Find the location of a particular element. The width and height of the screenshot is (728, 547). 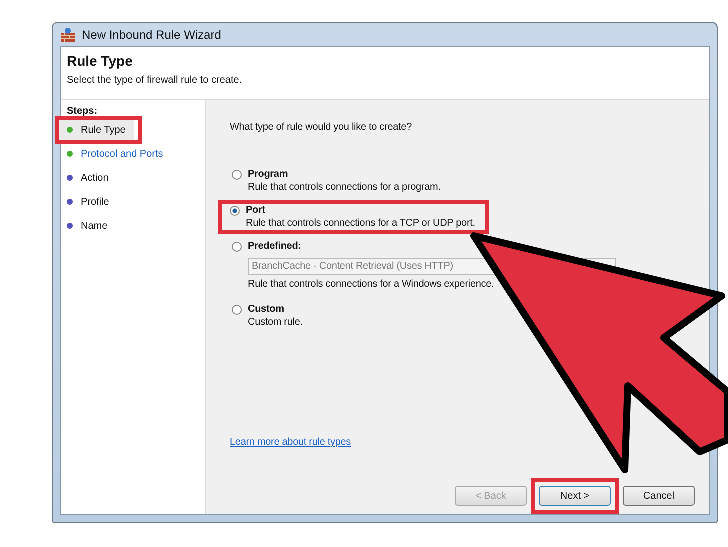

step-item: Name is located at coordinates (87, 226).